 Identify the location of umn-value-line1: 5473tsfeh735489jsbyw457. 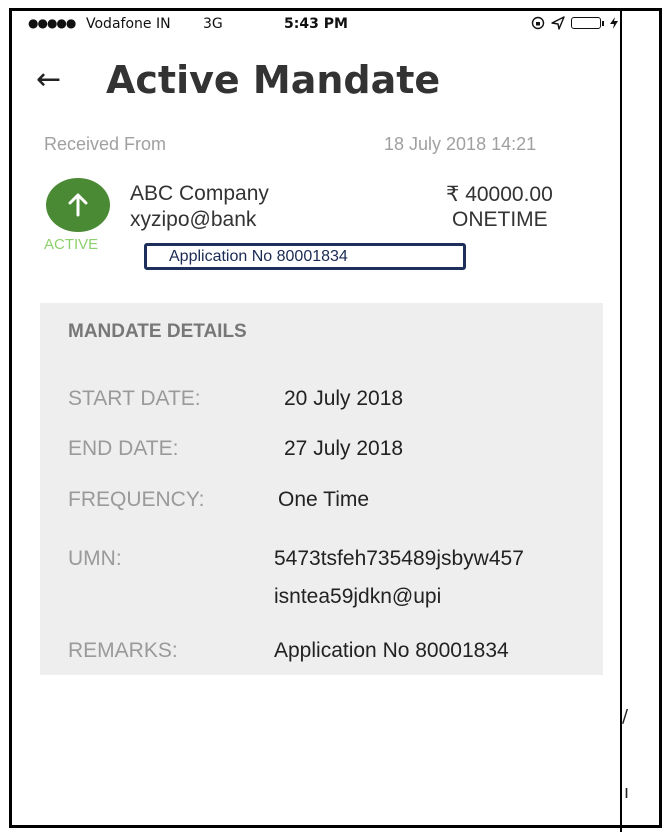
(399, 558).